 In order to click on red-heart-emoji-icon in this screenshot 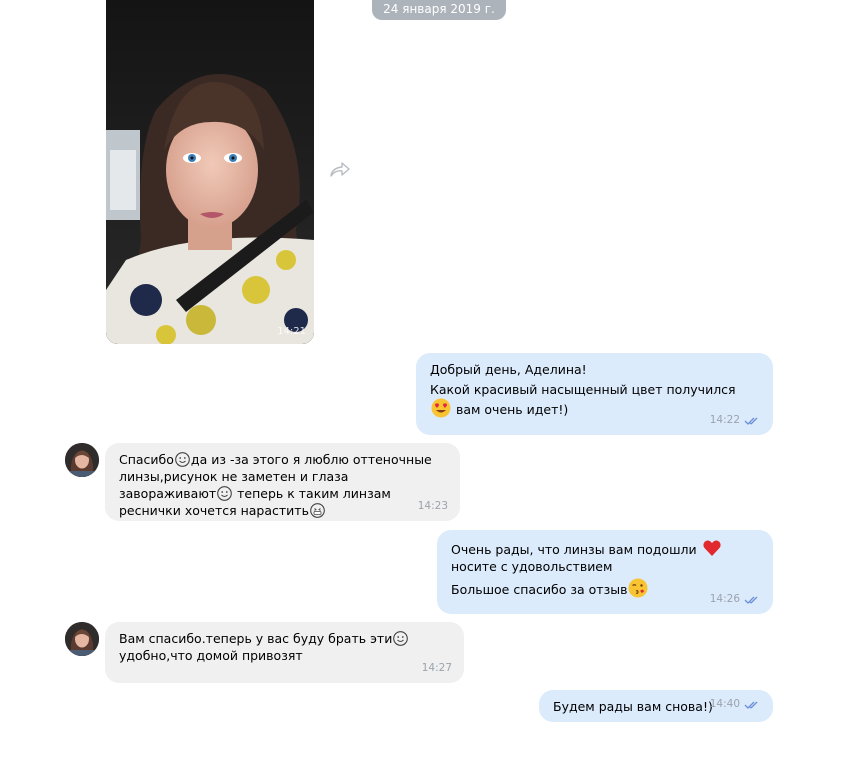, I will do `click(711, 548)`.